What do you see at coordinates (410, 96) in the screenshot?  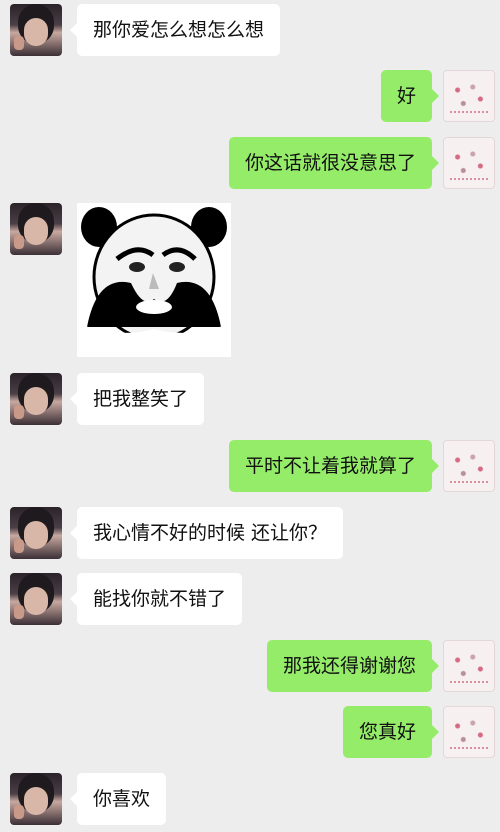 I see `outgoing-message: 好` at bounding box center [410, 96].